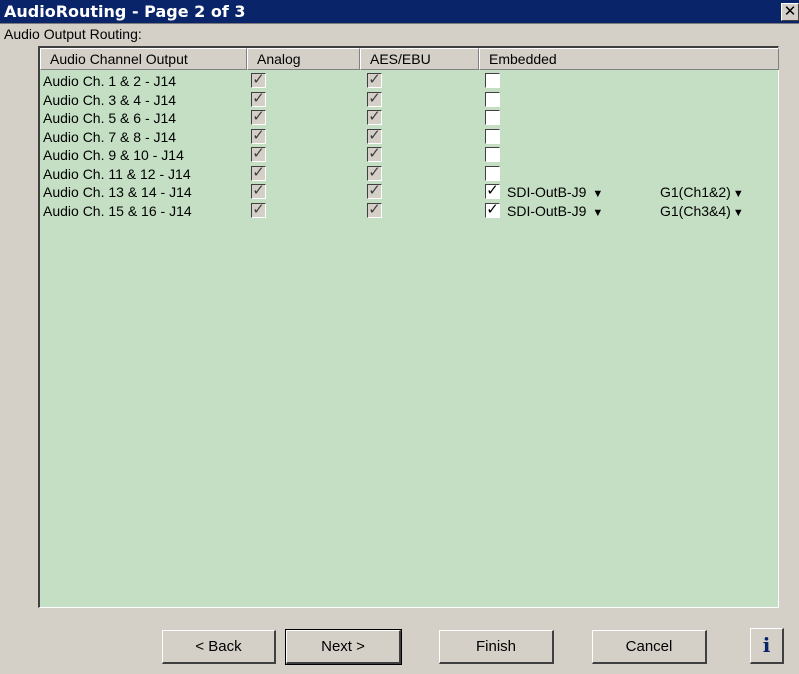 Image resolution: width=799 pixels, height=674 pixels. I want to click on group-dropdown: G1(Ch1&2) ▼, so click(702, 193).